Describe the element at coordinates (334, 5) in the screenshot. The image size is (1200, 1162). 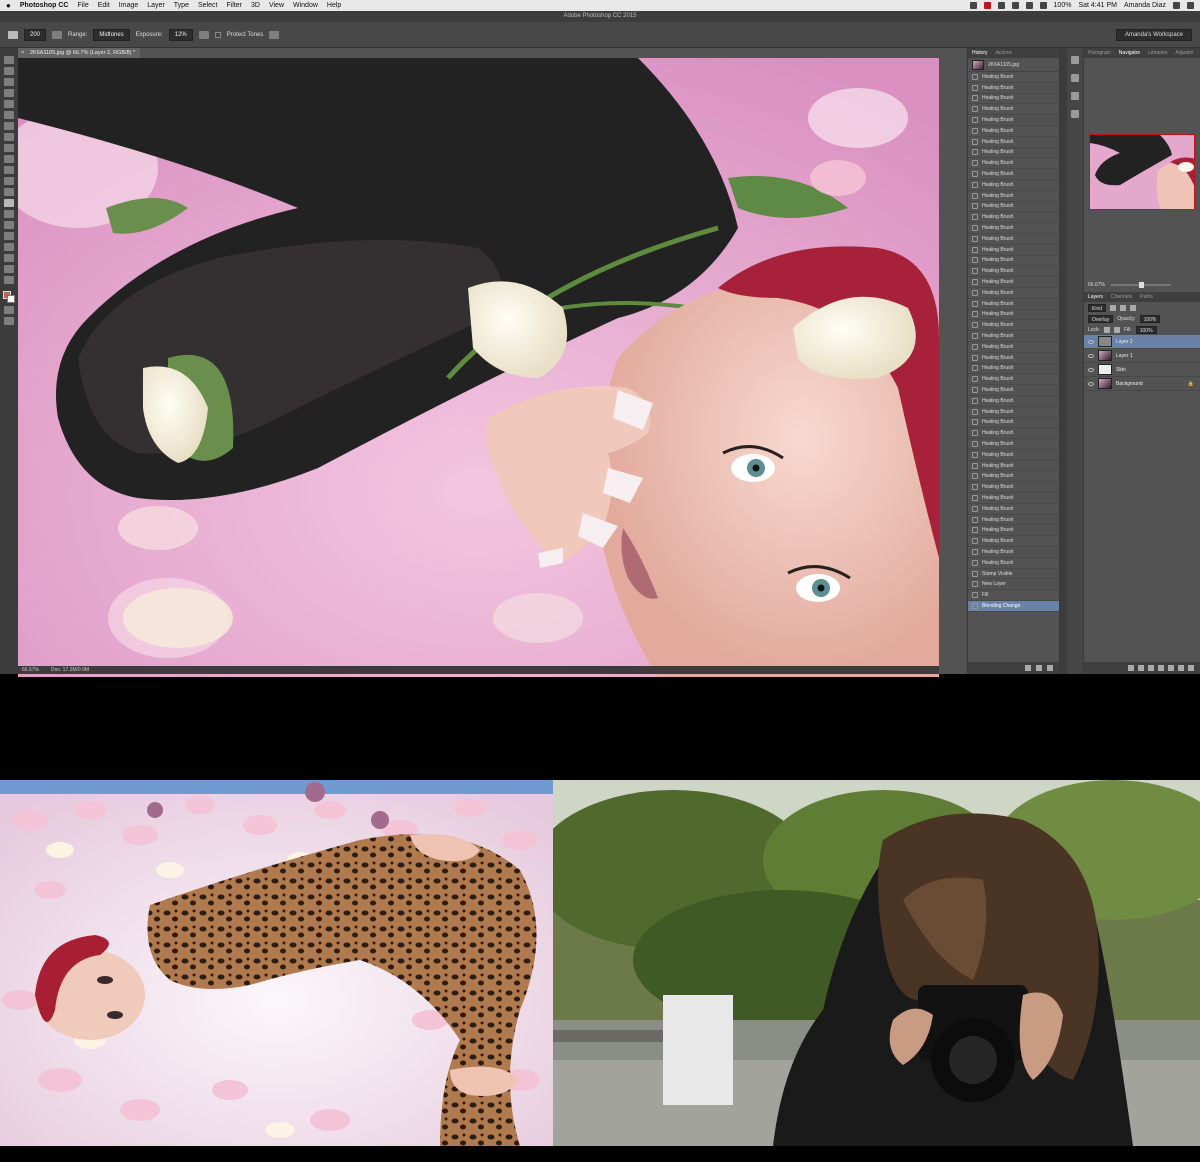
I see `menu-help: Help` at that location.